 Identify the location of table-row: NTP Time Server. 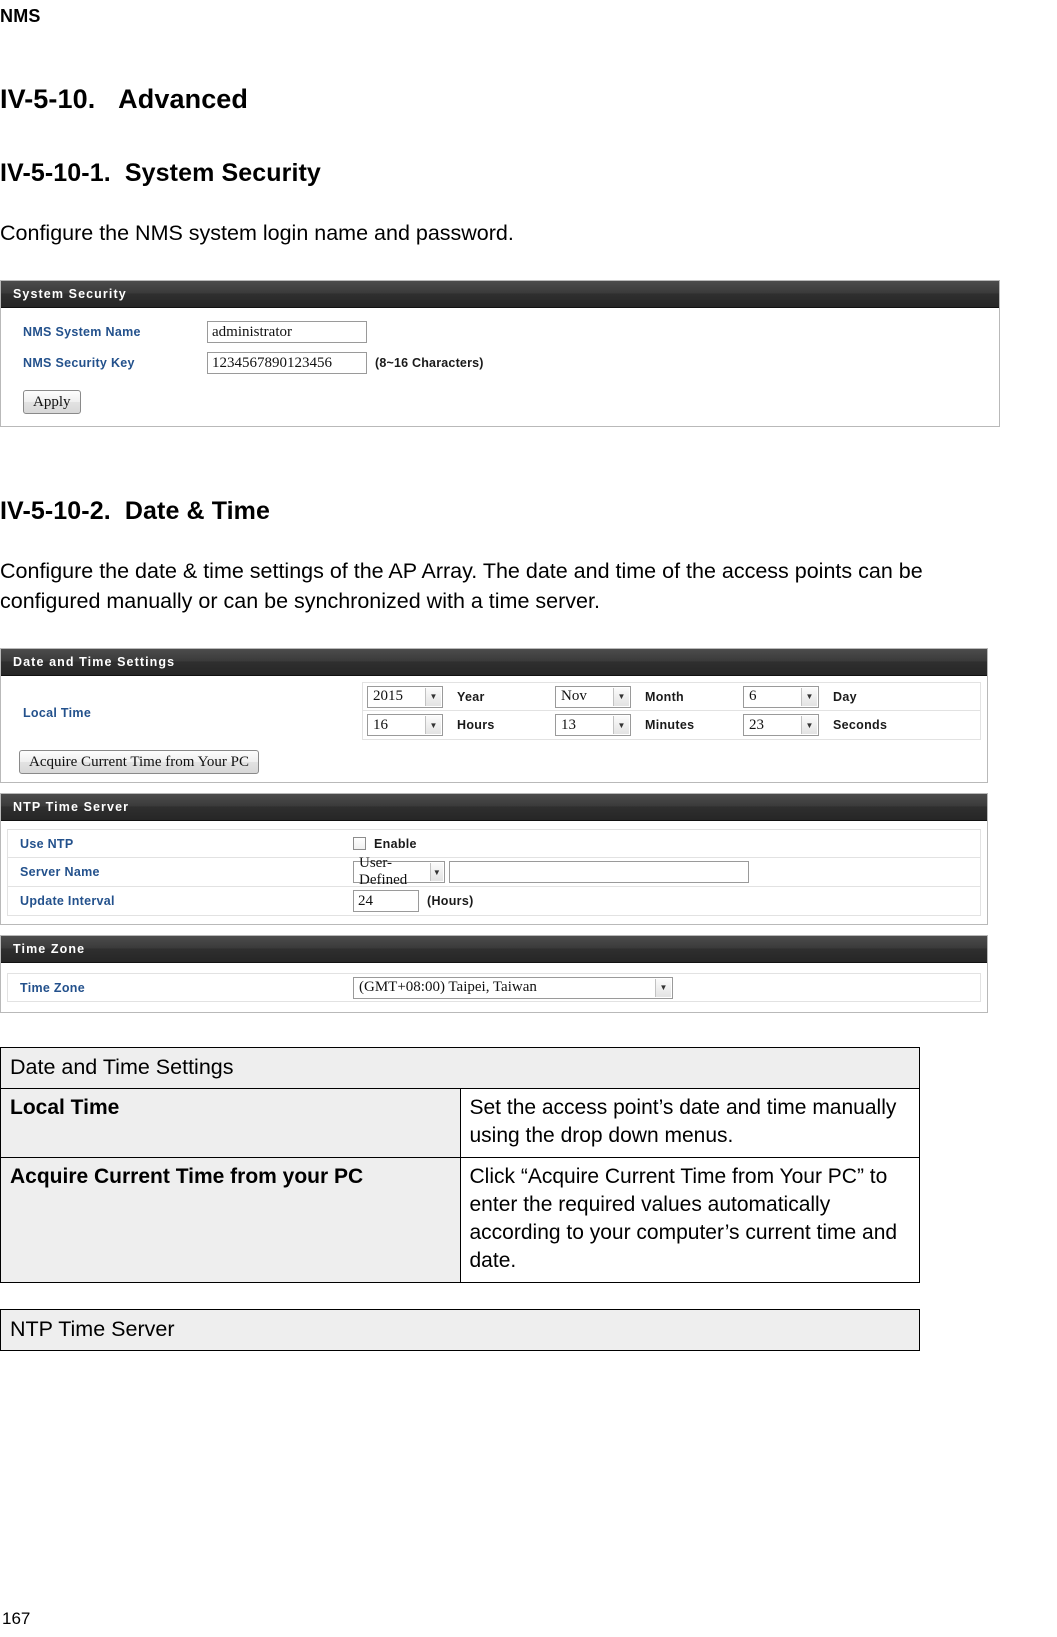
(460, 1330).